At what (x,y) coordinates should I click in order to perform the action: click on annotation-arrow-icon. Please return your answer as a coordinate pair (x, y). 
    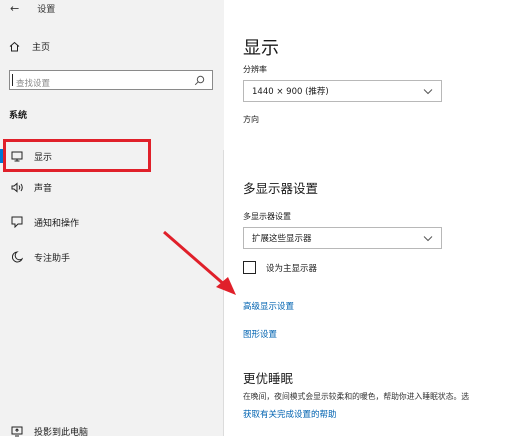
    Looking at the image, I should click on (199, 262).